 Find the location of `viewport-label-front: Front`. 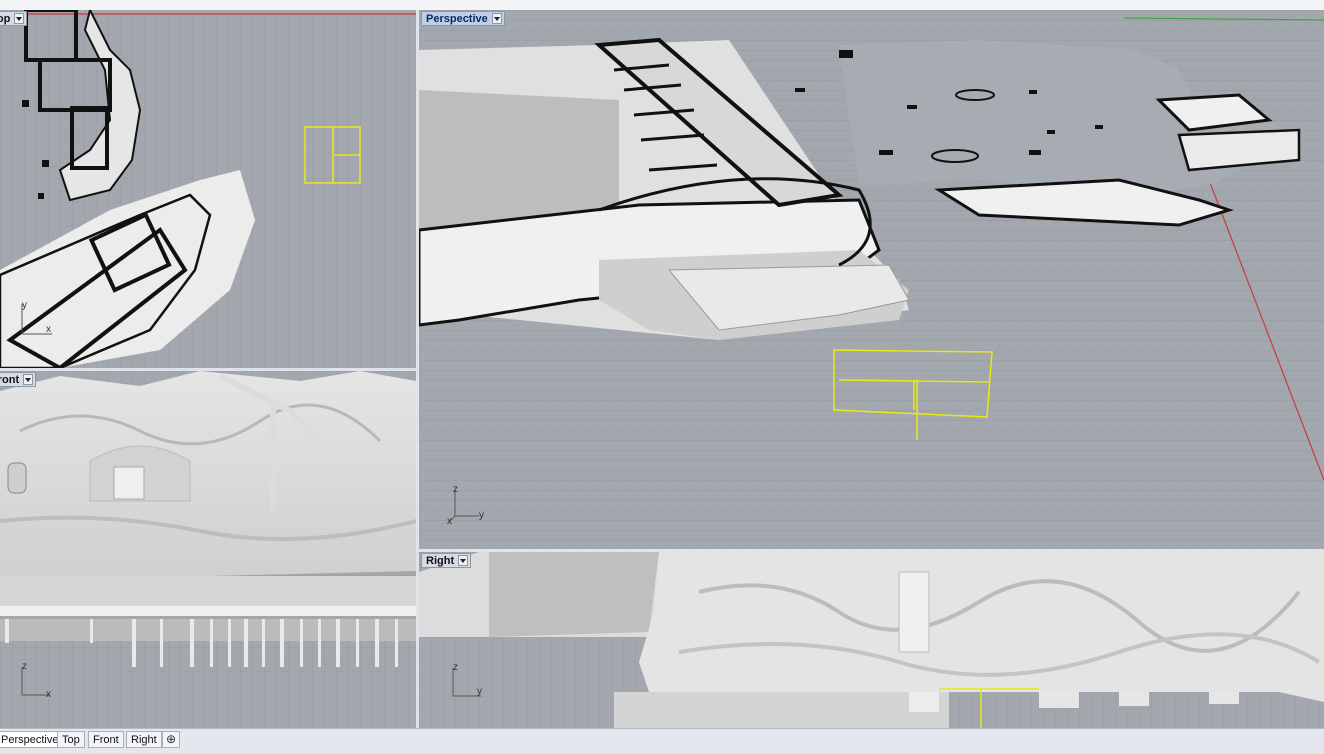

viewport-label-front: Front is located at coordinates (18, 379).